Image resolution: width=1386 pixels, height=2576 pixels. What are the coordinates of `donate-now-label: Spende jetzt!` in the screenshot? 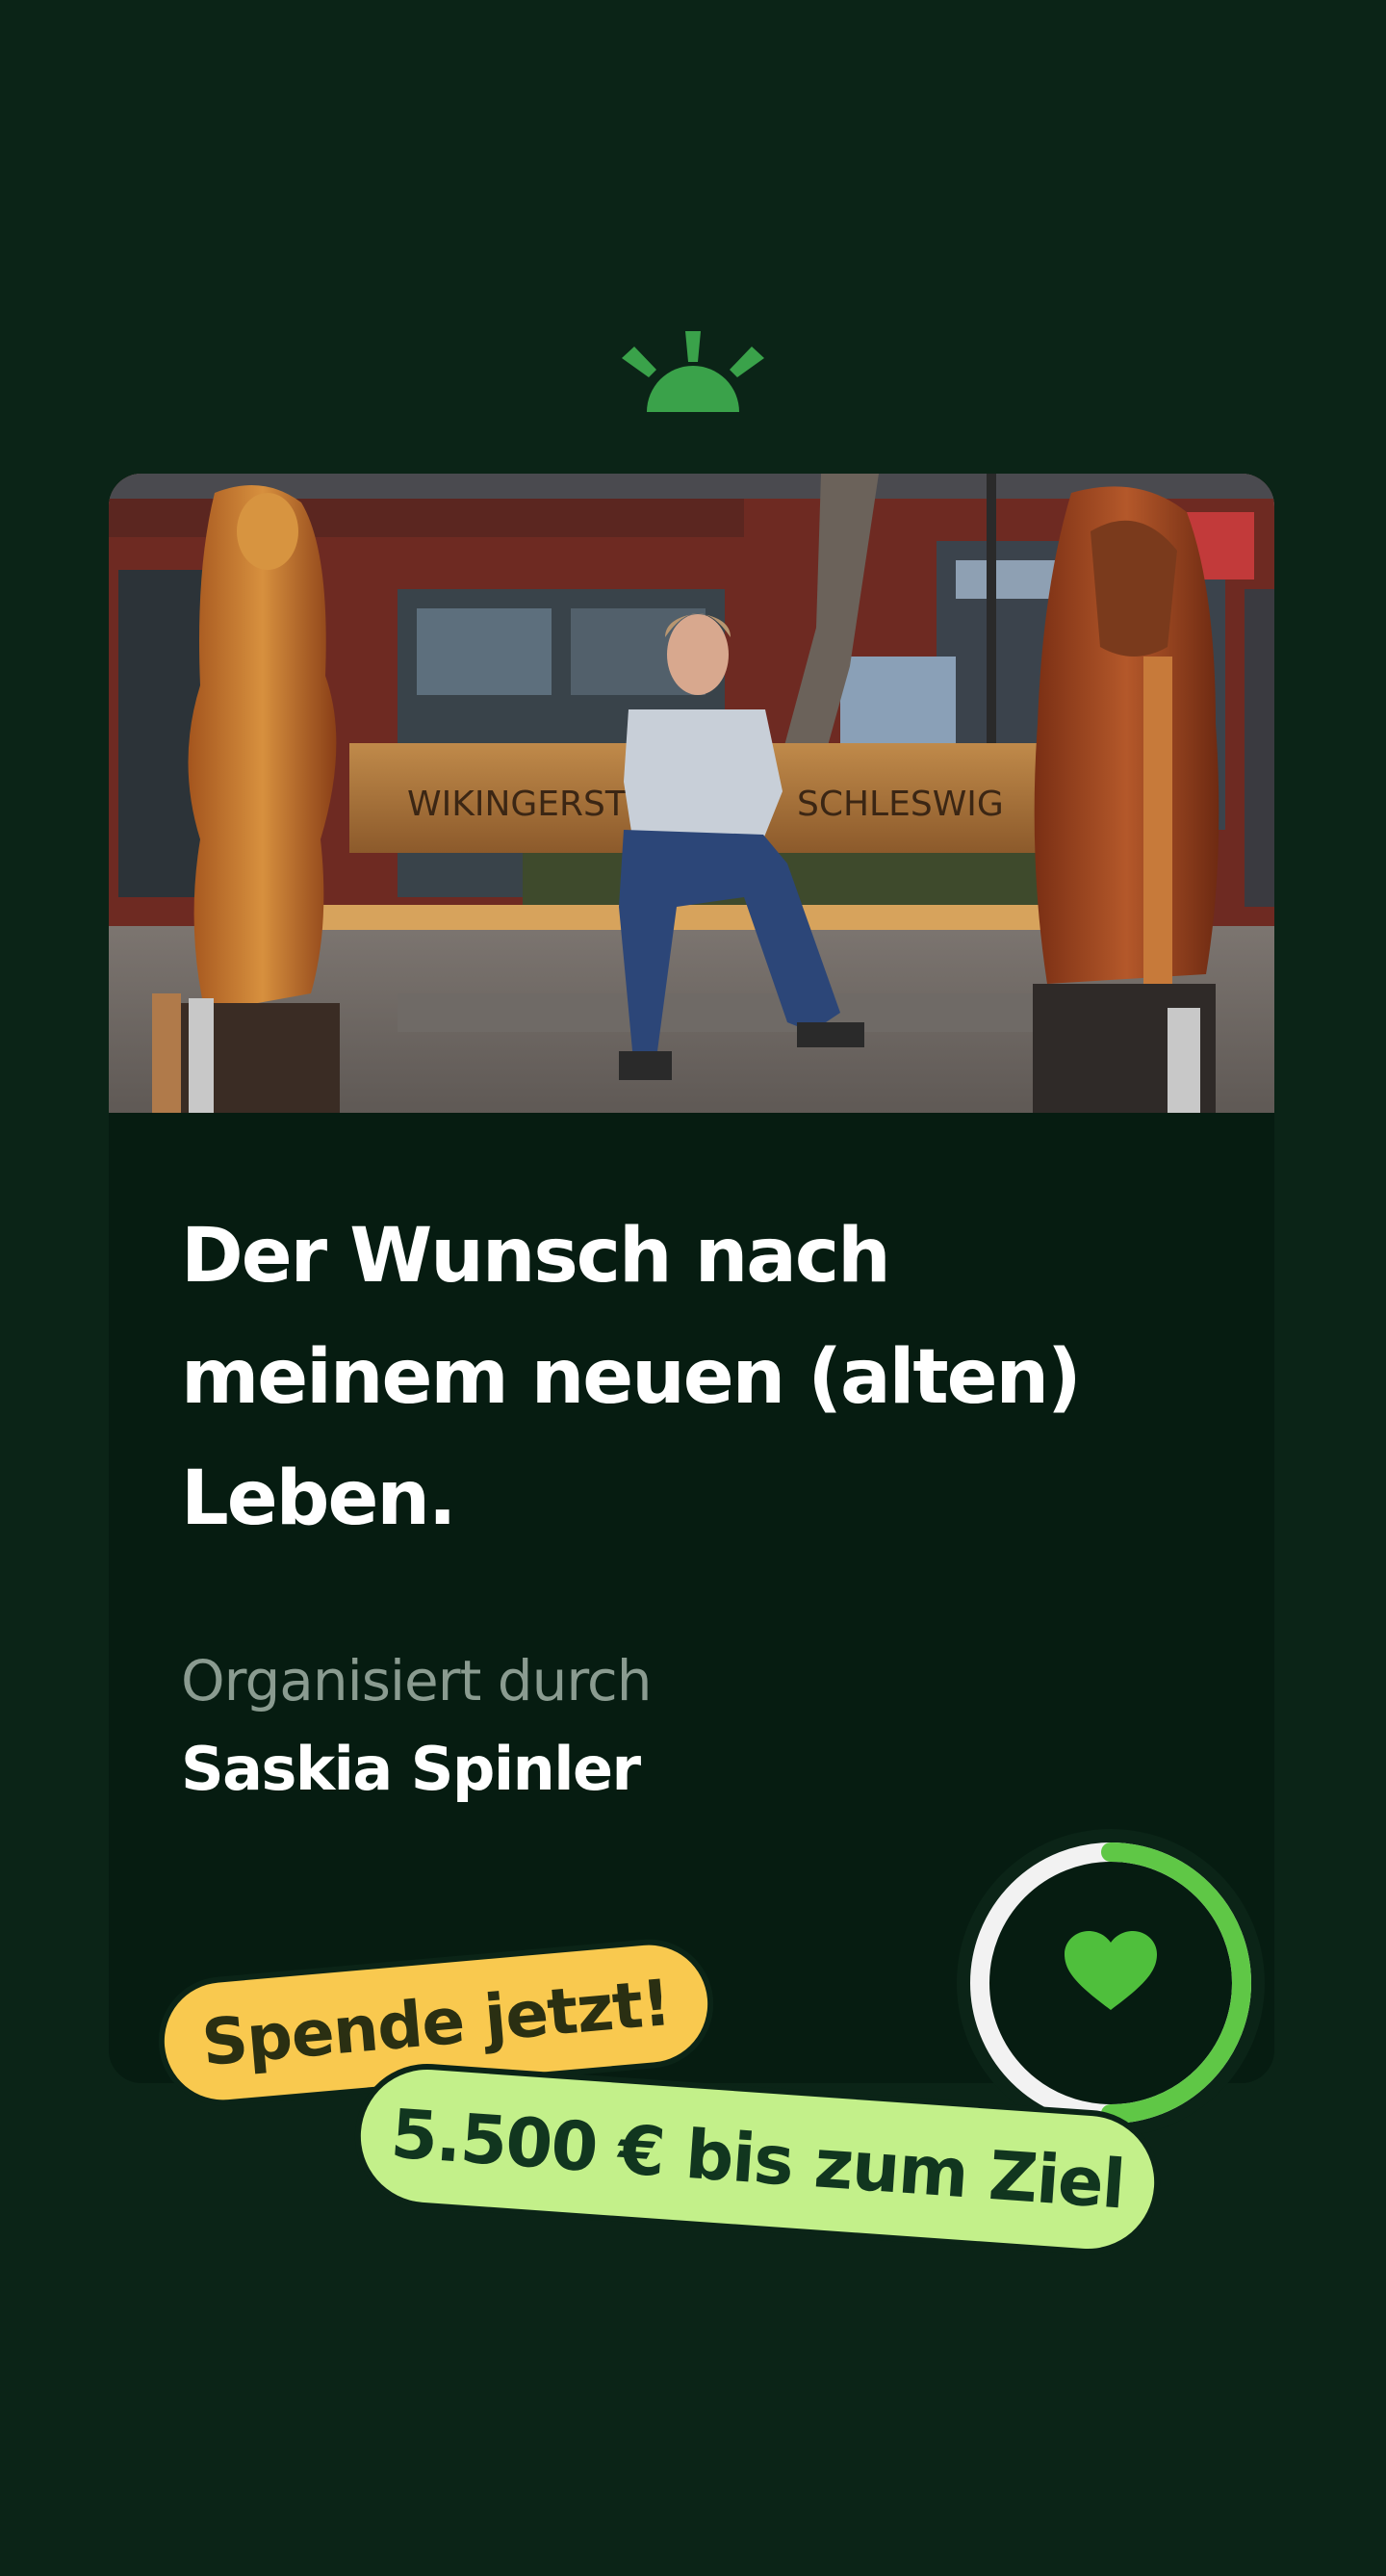 It's located at (436, 2023).